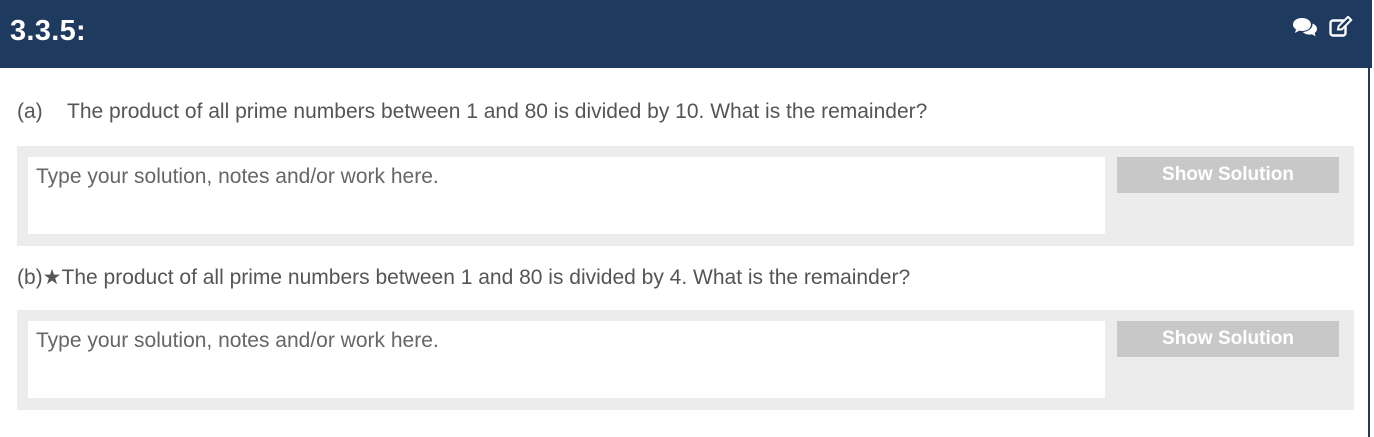 The width and height of the screenshot is (1374, 437). What do you see at coordinates (48, 31) in the screenshot?
I see `exercise-title: 3.3.5:` at bounding box center [48, 31].